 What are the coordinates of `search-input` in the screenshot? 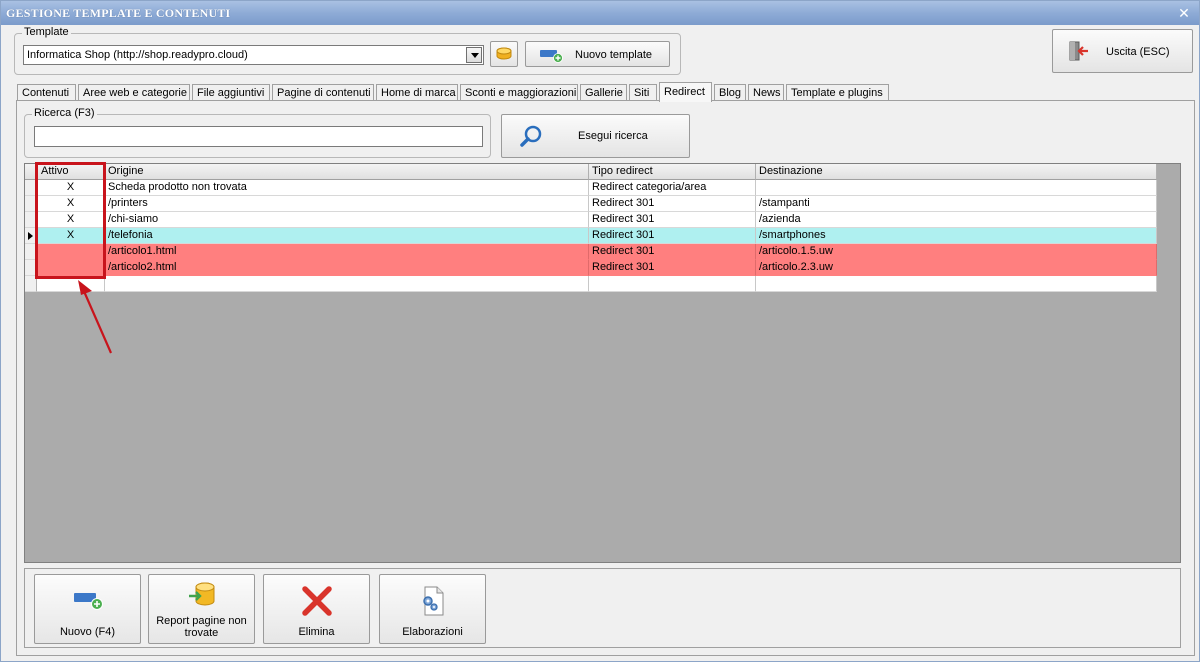 It's located at (258, 136).